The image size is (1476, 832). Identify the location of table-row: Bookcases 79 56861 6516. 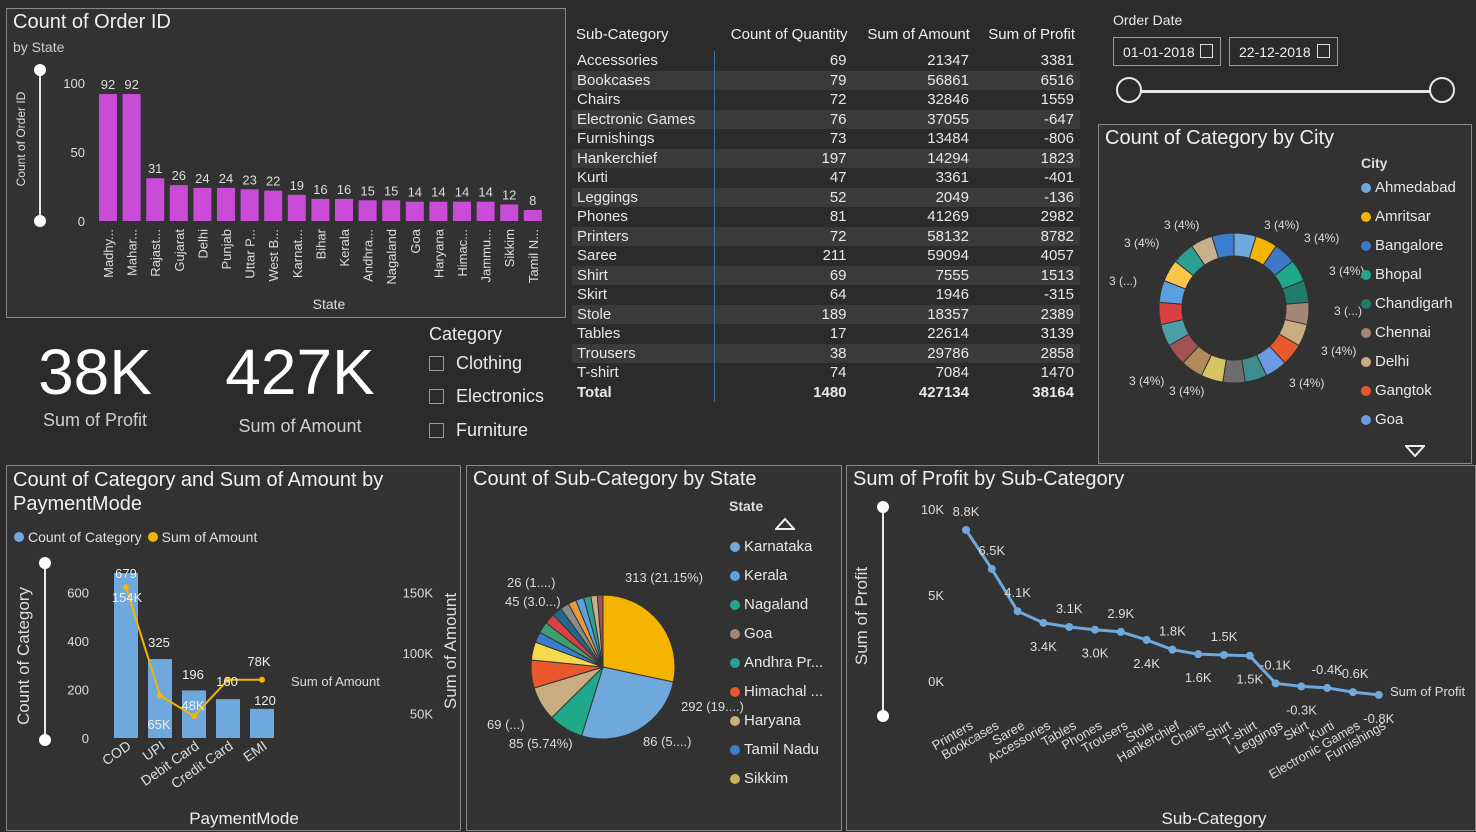
(826, 80).